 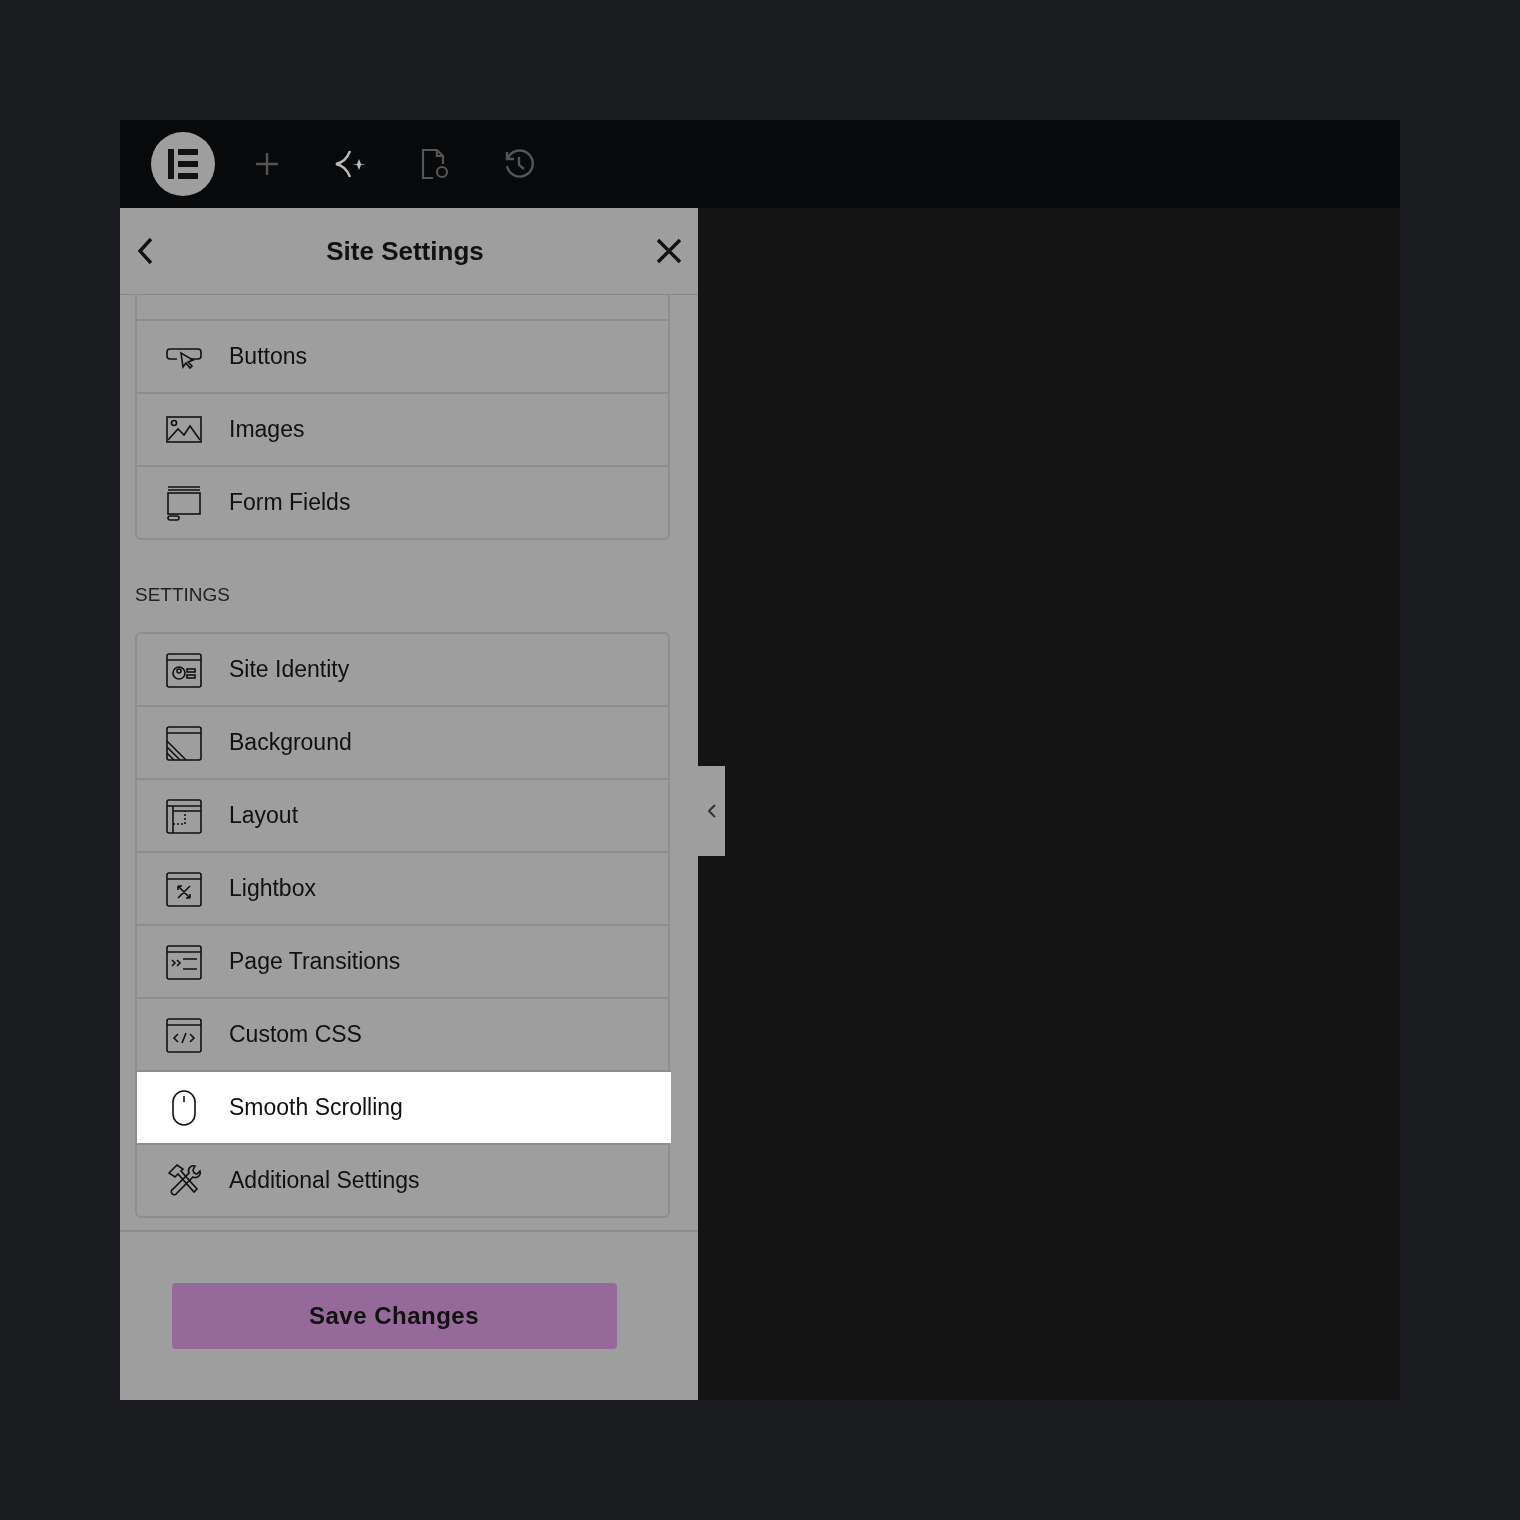 What do you see at coordinates (669, 251) in the screenshot?
I see `close-icon` at bounding box center [669, 251].